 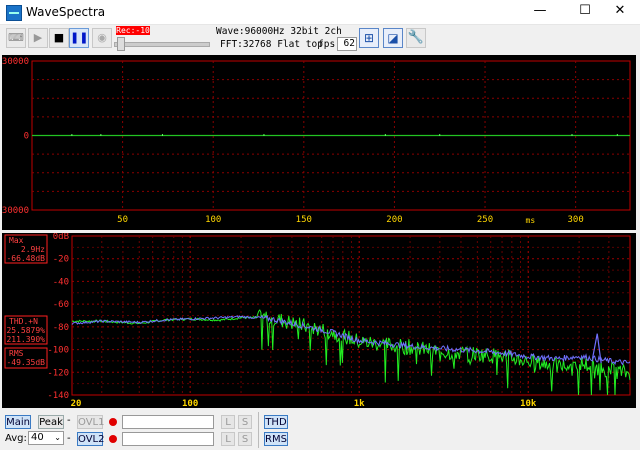 What do you see at coordinates (61, 282) in the screenshot?
I see `spectrum-y-tick-label: -40` at bounding box center [61, 282].